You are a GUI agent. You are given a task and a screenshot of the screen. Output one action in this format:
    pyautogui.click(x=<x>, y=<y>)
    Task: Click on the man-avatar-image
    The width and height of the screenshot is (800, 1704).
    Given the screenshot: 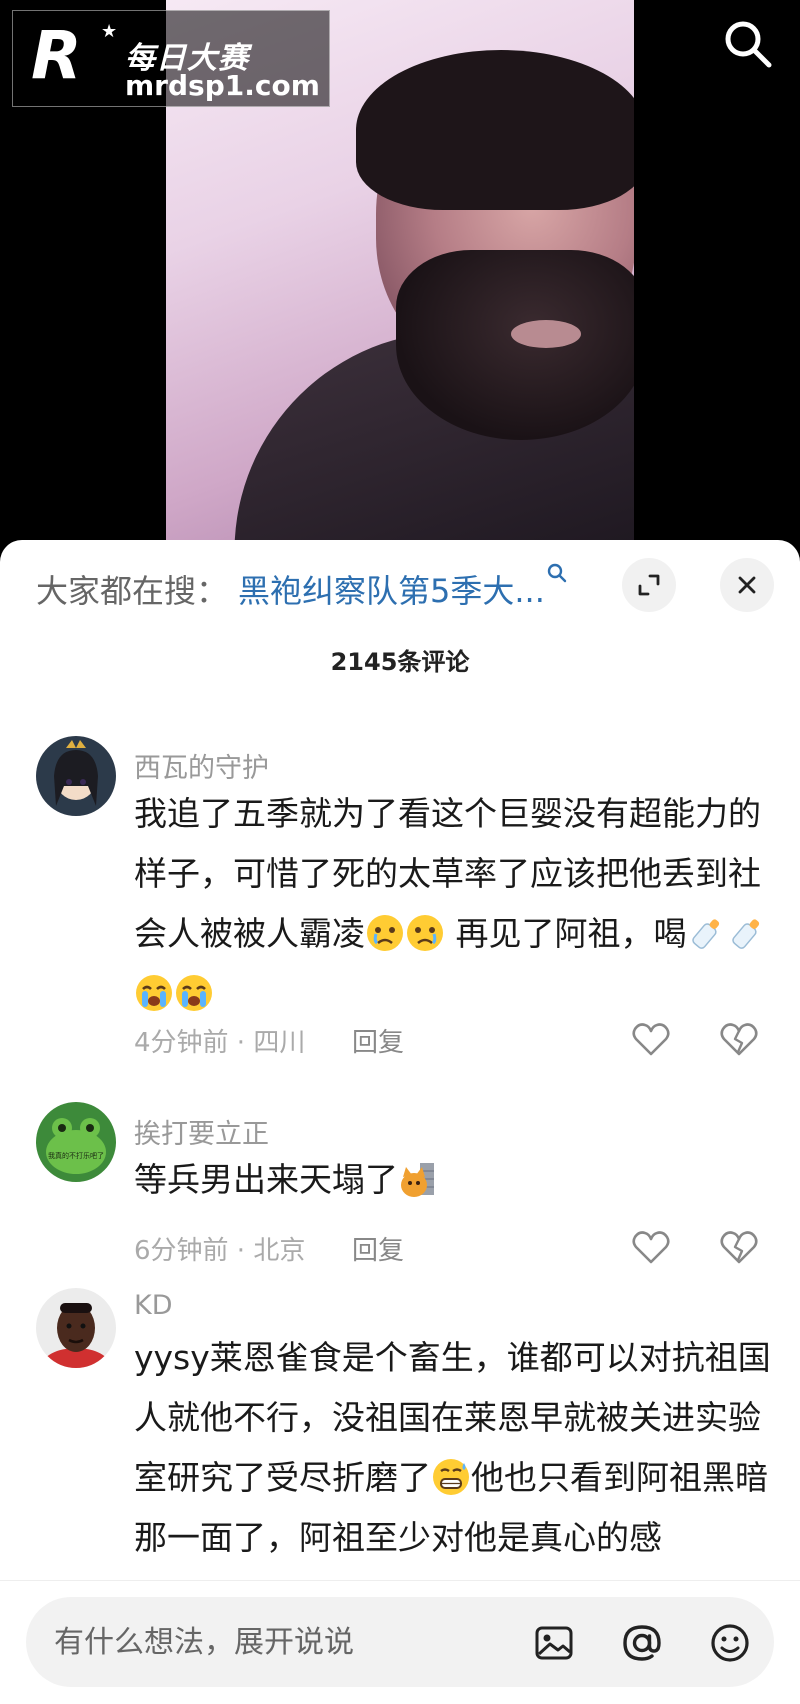 What is the action you would take?
    pyautogui.click(x=76, y=1328)
    